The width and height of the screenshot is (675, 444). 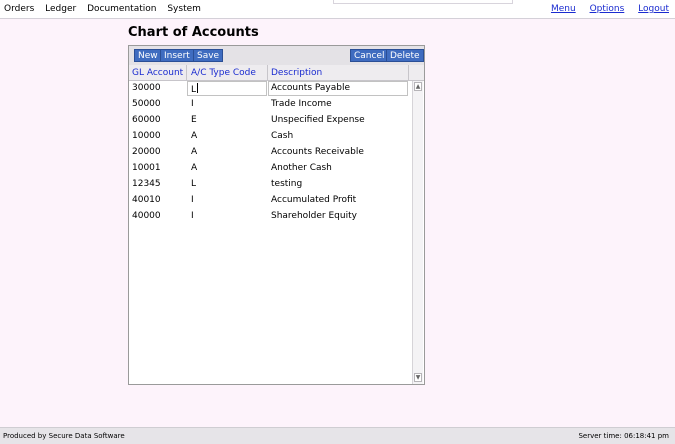 What do you see at coordinates (313, 200) in the screenshot?
I see `description-cell: Accumulated Profit` at bounding box center [313, 200].